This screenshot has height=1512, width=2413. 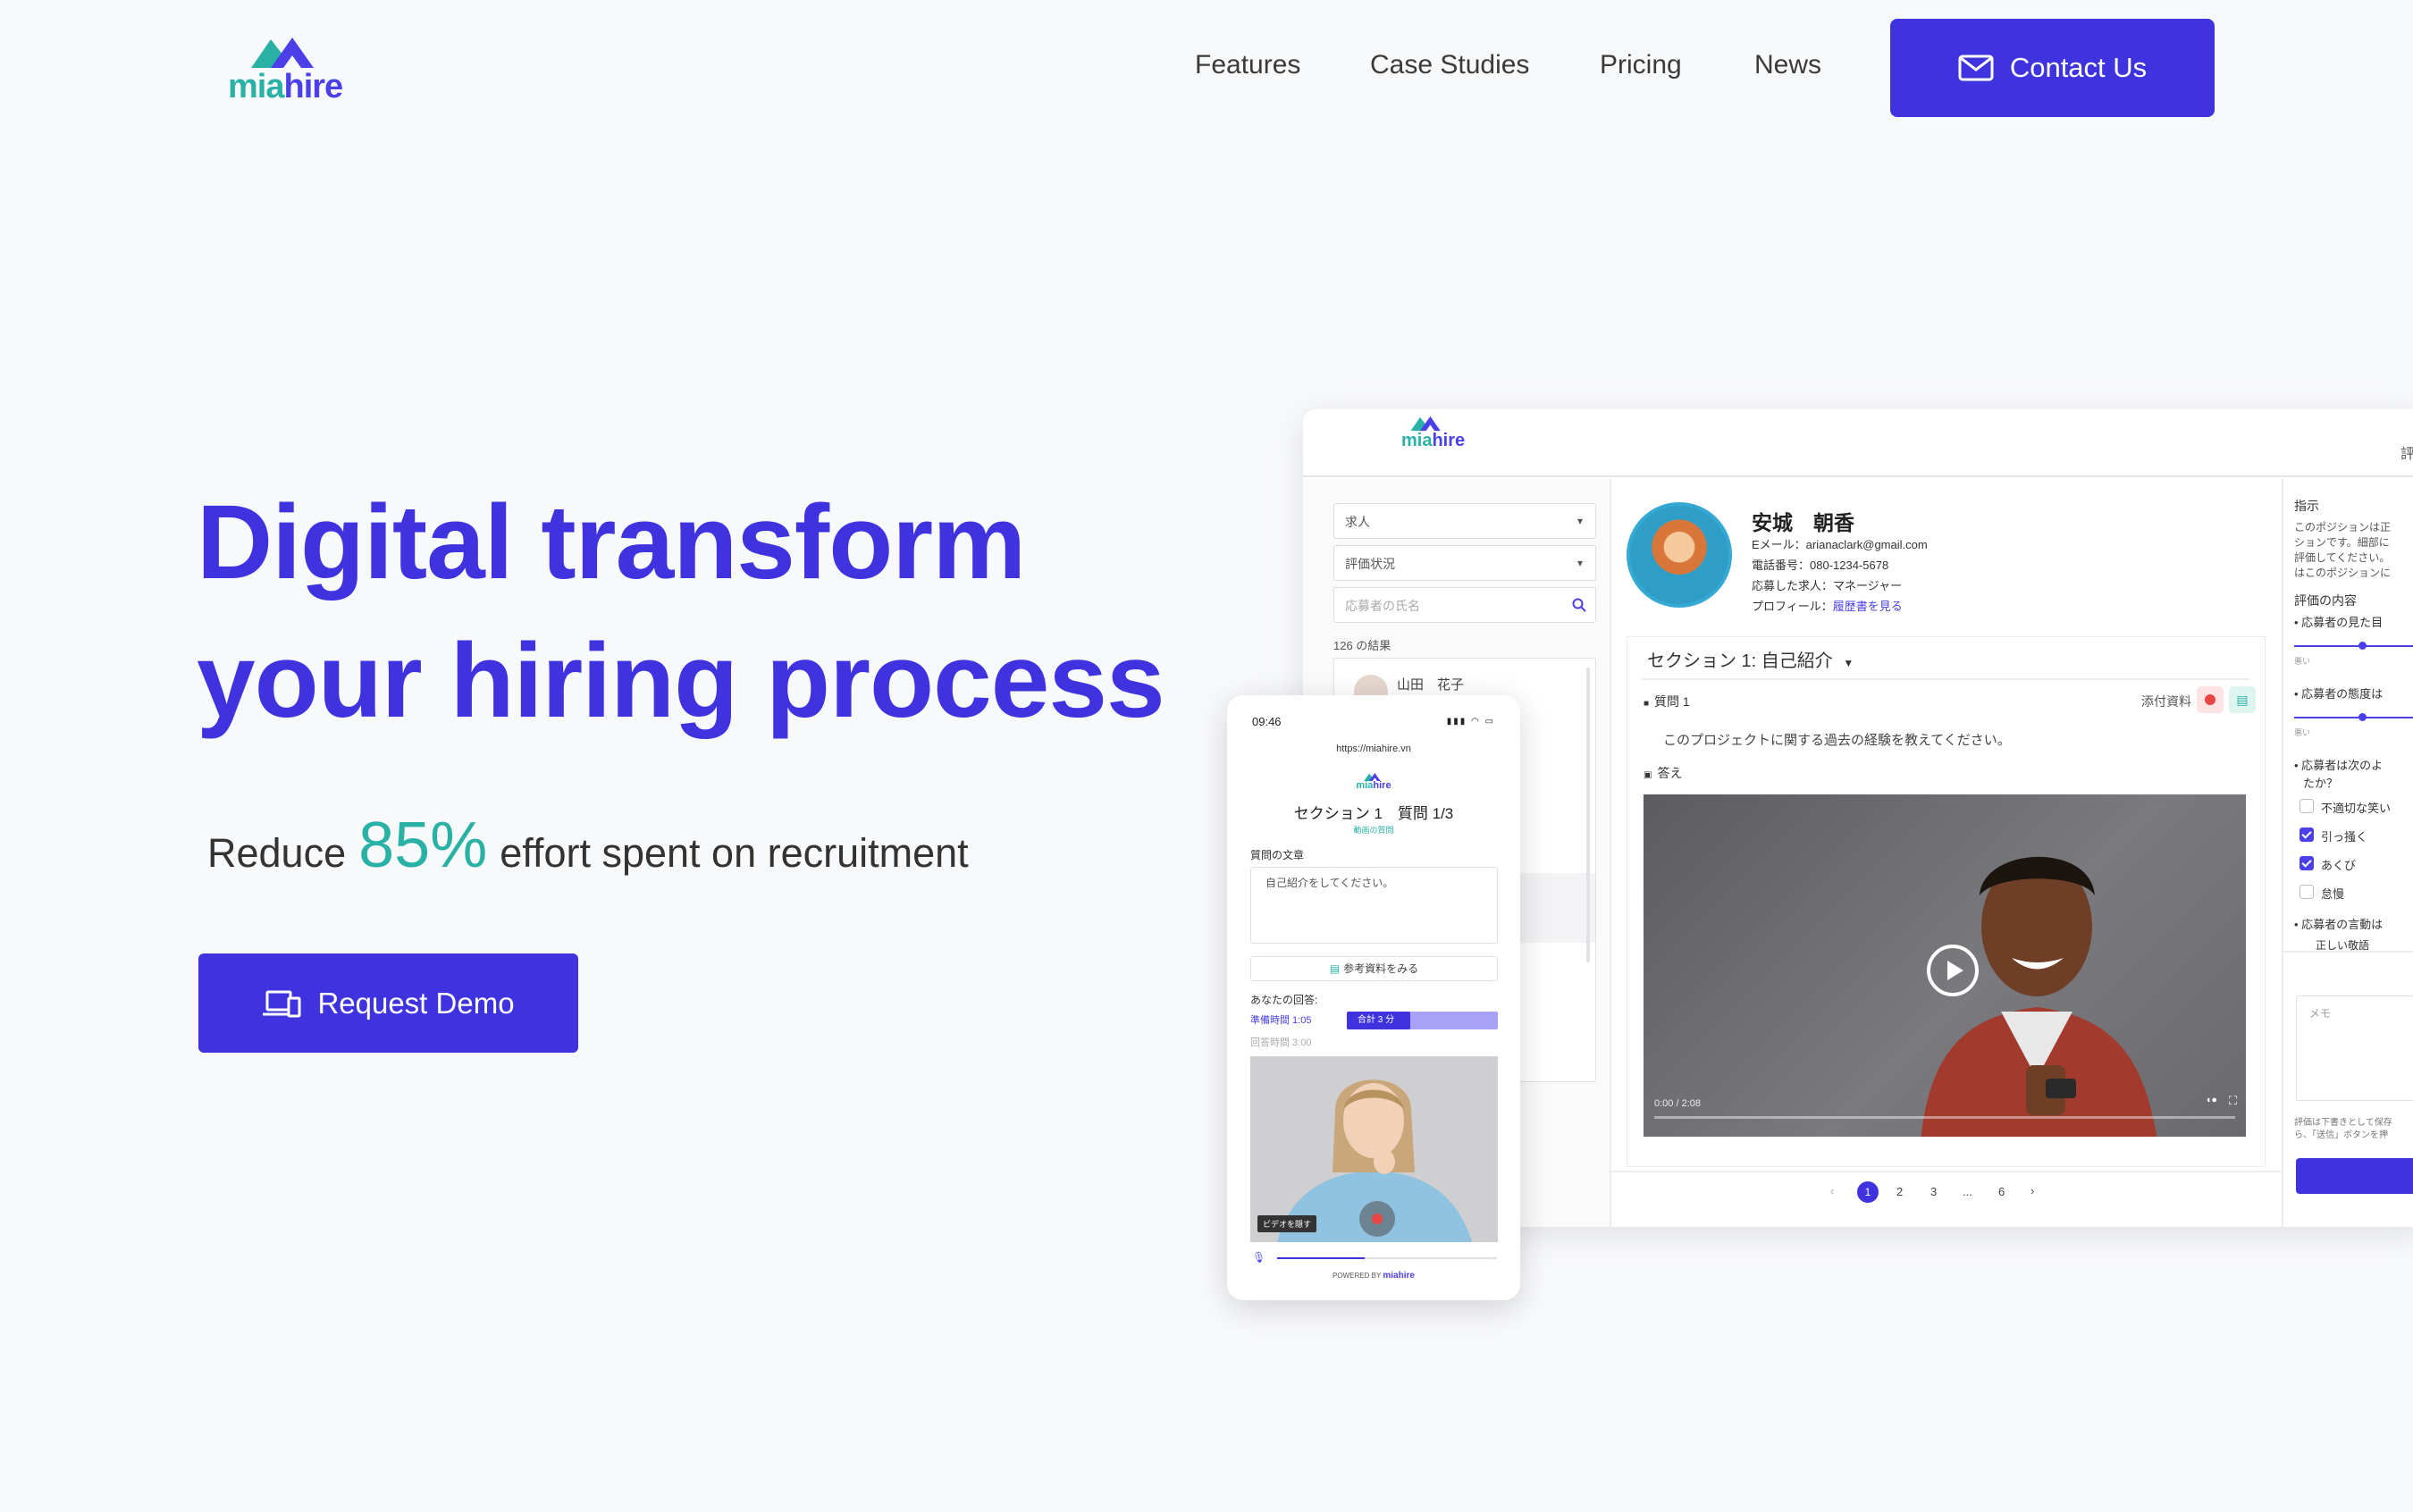 What do you see at coordinates (1832, 1190) in the screenshot?
I see `pager-prev-icon: ‹` at bounding box center [1832, 1190].